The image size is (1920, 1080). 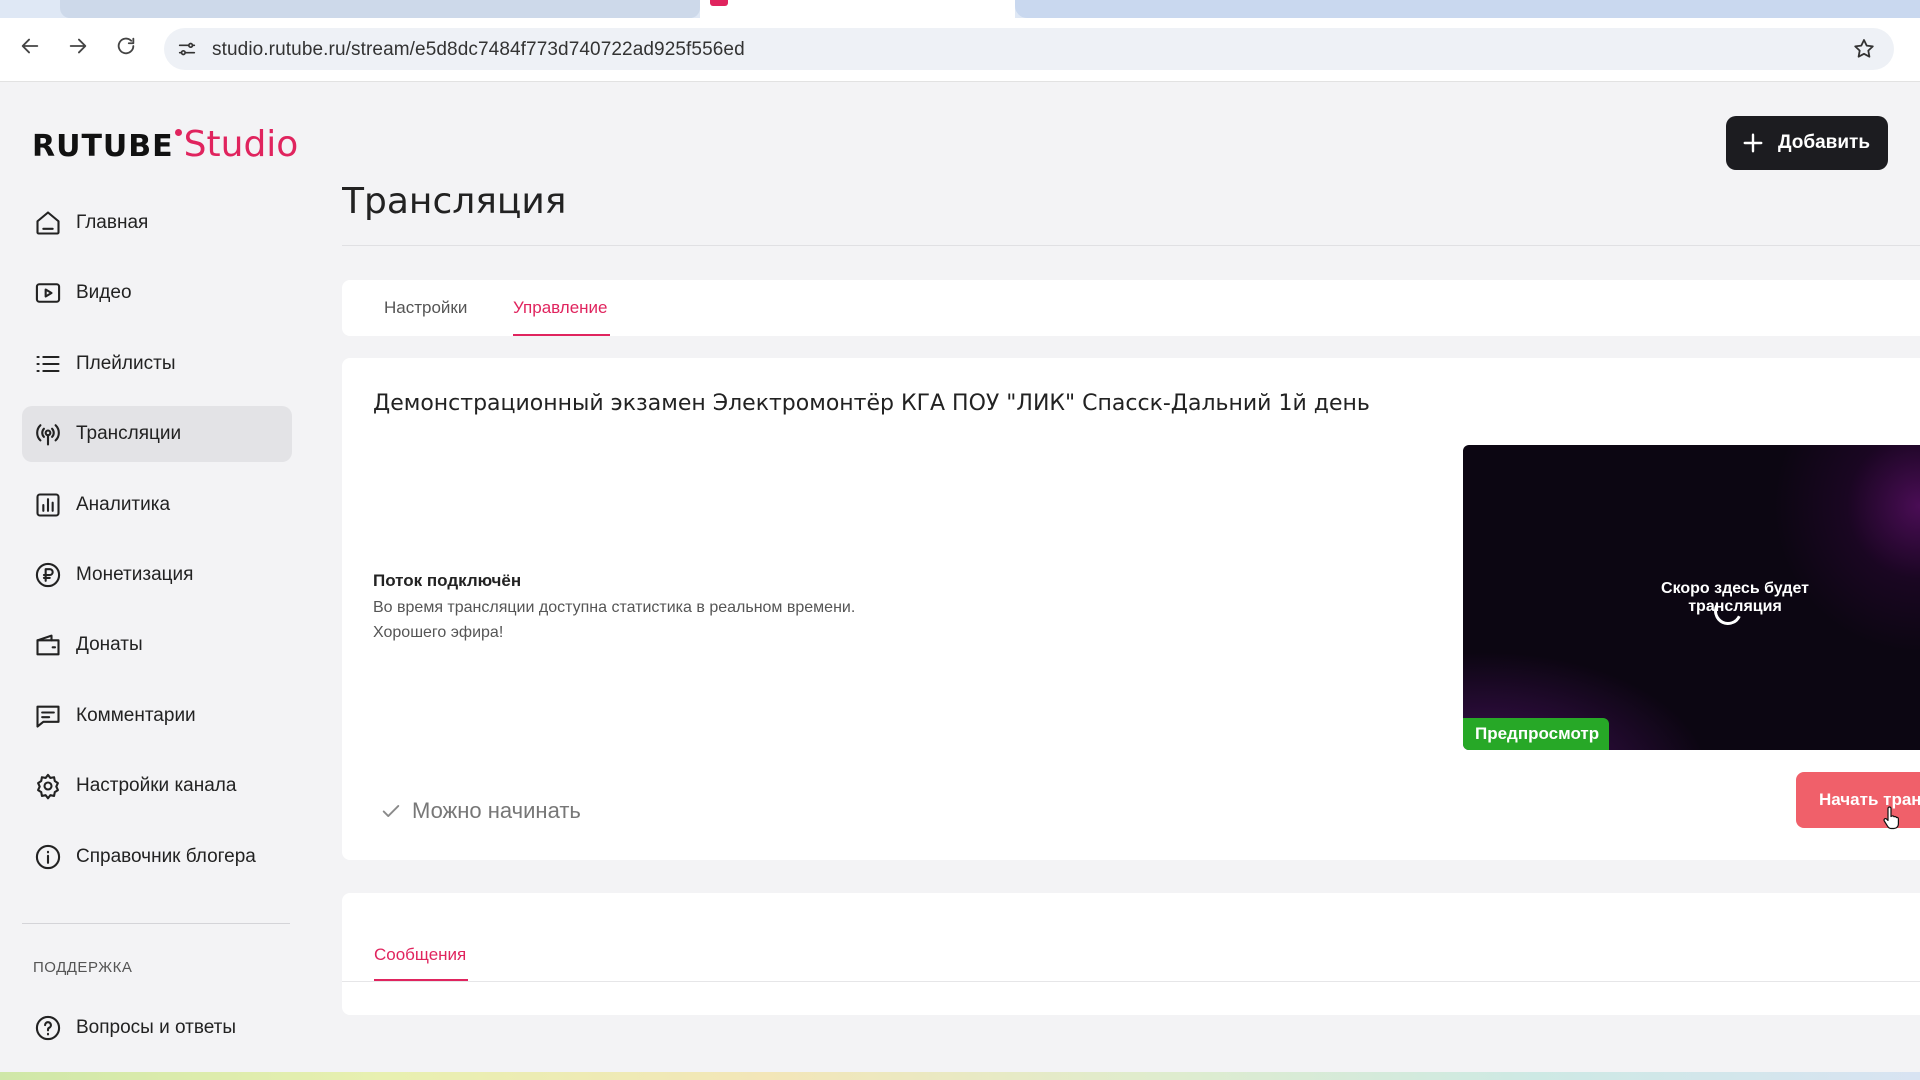 I want to click on sidebar-item-broadcasts: Трансляции, so click(x=157, y=434).